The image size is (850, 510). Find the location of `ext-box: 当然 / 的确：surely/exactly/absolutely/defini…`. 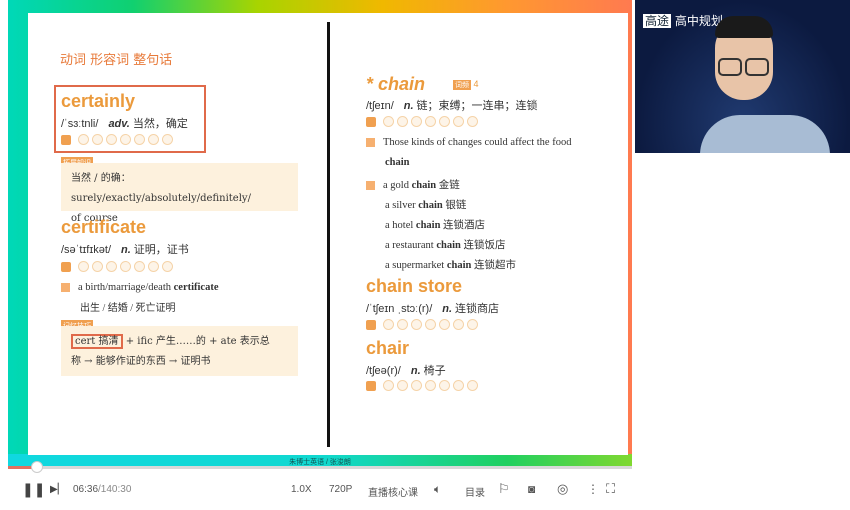

ext-box: 当然 / 的确：surely/exactly/absolutely/defini… is located at coordinates (179, 193).